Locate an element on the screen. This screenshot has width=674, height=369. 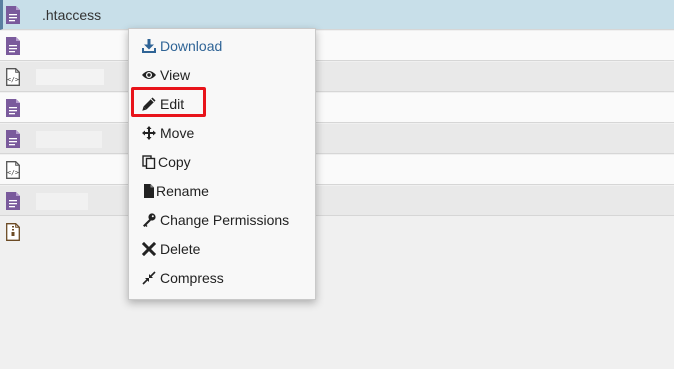
x-icon is located at coordinates (149, 249).